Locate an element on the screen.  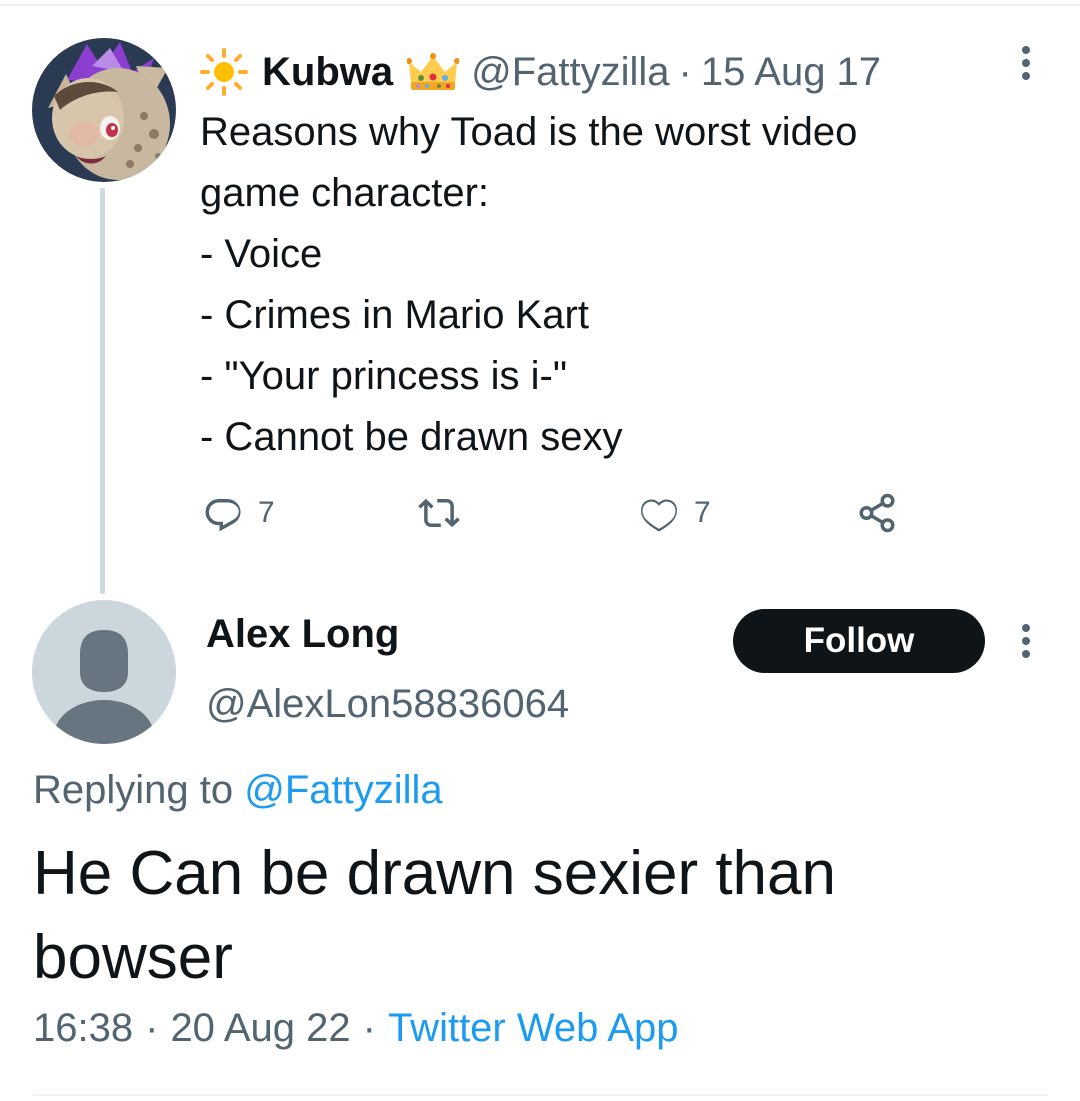
tweet-date: 15 Aug 17 is located at coordinates (791, 72).